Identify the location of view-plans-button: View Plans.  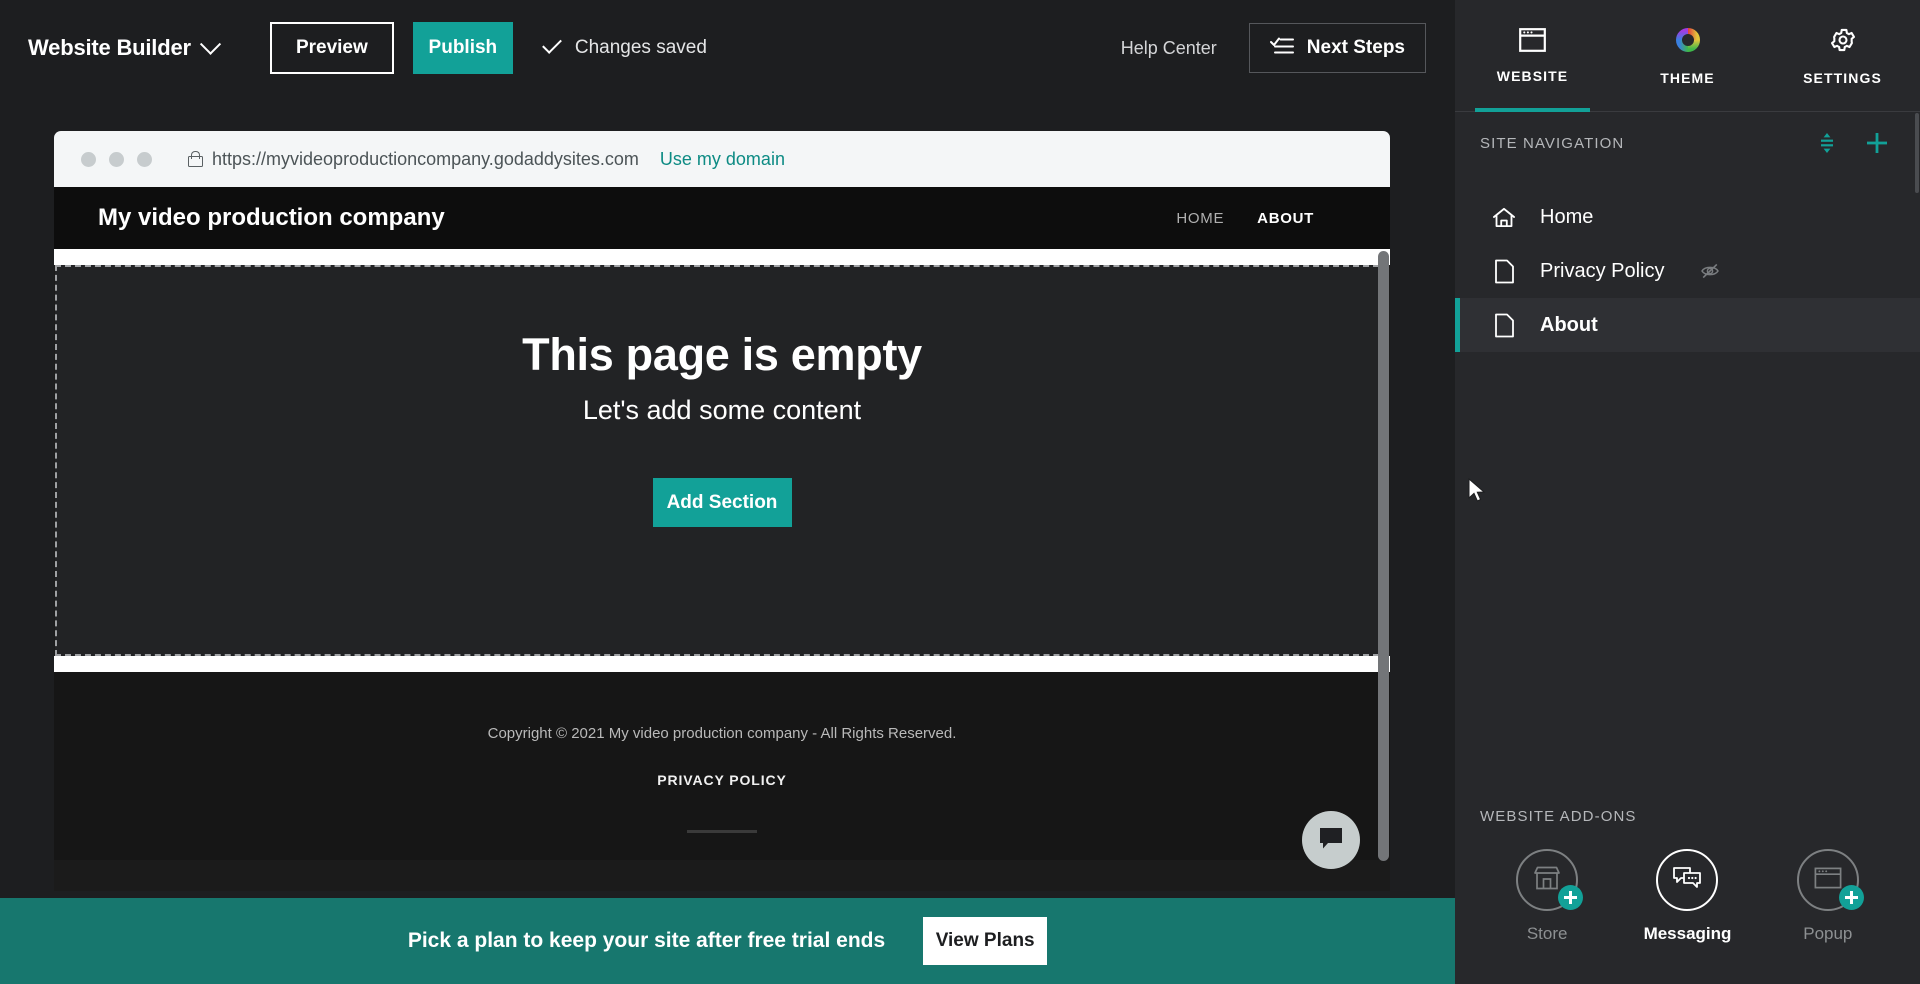
(985, 941).